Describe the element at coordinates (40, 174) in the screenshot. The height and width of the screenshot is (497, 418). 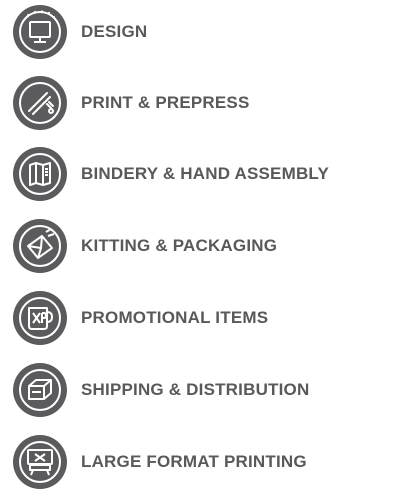
I see `folded-map-icon` at that location.